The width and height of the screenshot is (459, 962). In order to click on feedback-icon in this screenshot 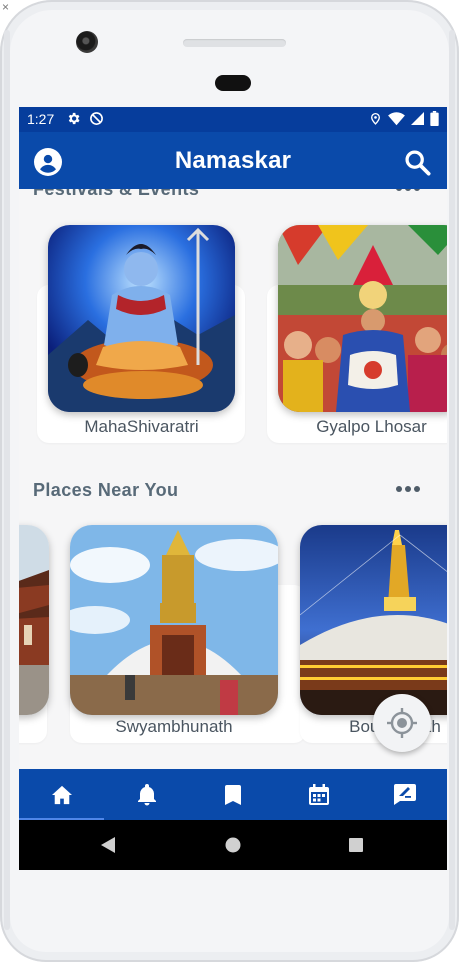, I will do `click(404, 794)`.